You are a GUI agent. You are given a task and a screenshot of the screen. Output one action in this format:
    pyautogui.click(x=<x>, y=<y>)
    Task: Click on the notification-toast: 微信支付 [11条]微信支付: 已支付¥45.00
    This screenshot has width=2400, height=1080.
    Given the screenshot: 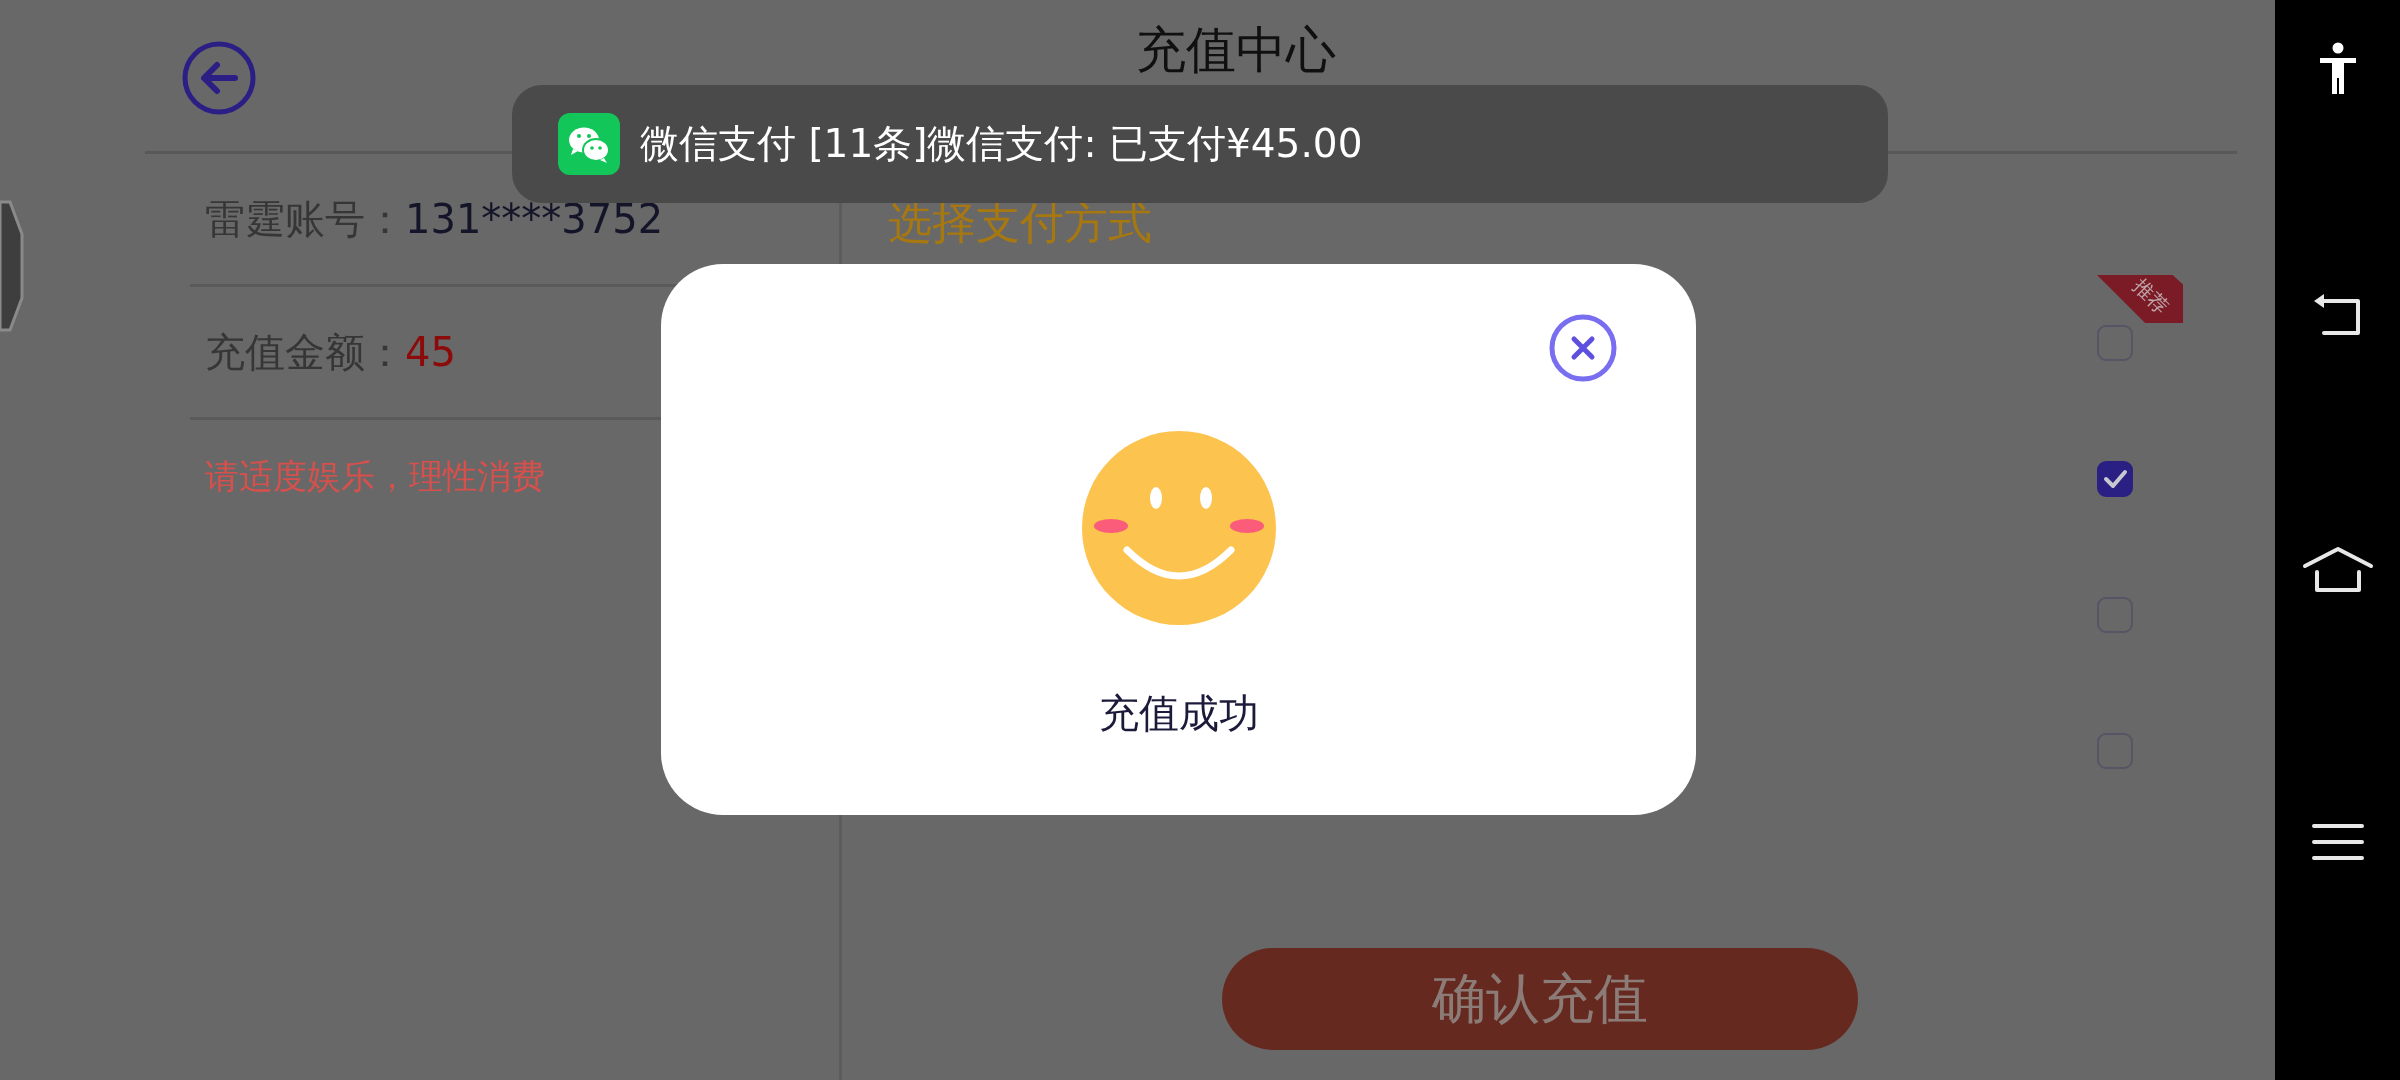 What is the action you would take?
    pyautogui.click(x=1200, y=144)
    